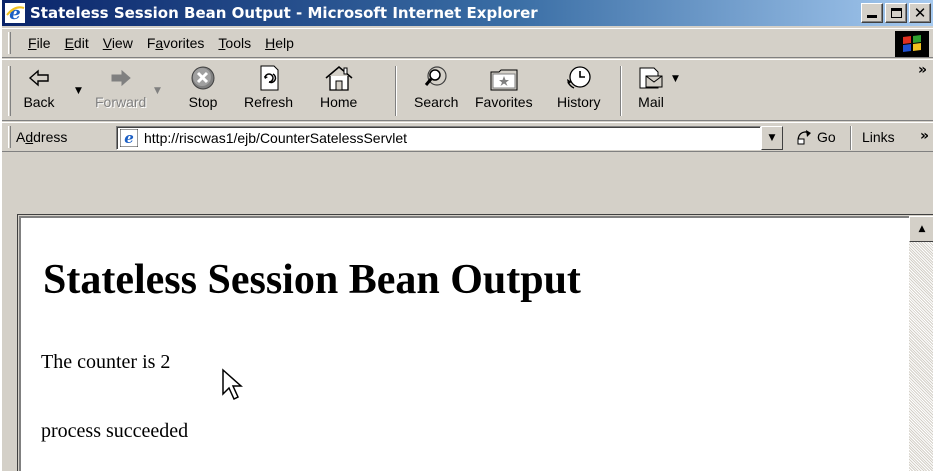 This screenshot has height=471, width=933. Describe the element at coordinates (579, 91) in the screenshot. I see `history-button: History` at that location.